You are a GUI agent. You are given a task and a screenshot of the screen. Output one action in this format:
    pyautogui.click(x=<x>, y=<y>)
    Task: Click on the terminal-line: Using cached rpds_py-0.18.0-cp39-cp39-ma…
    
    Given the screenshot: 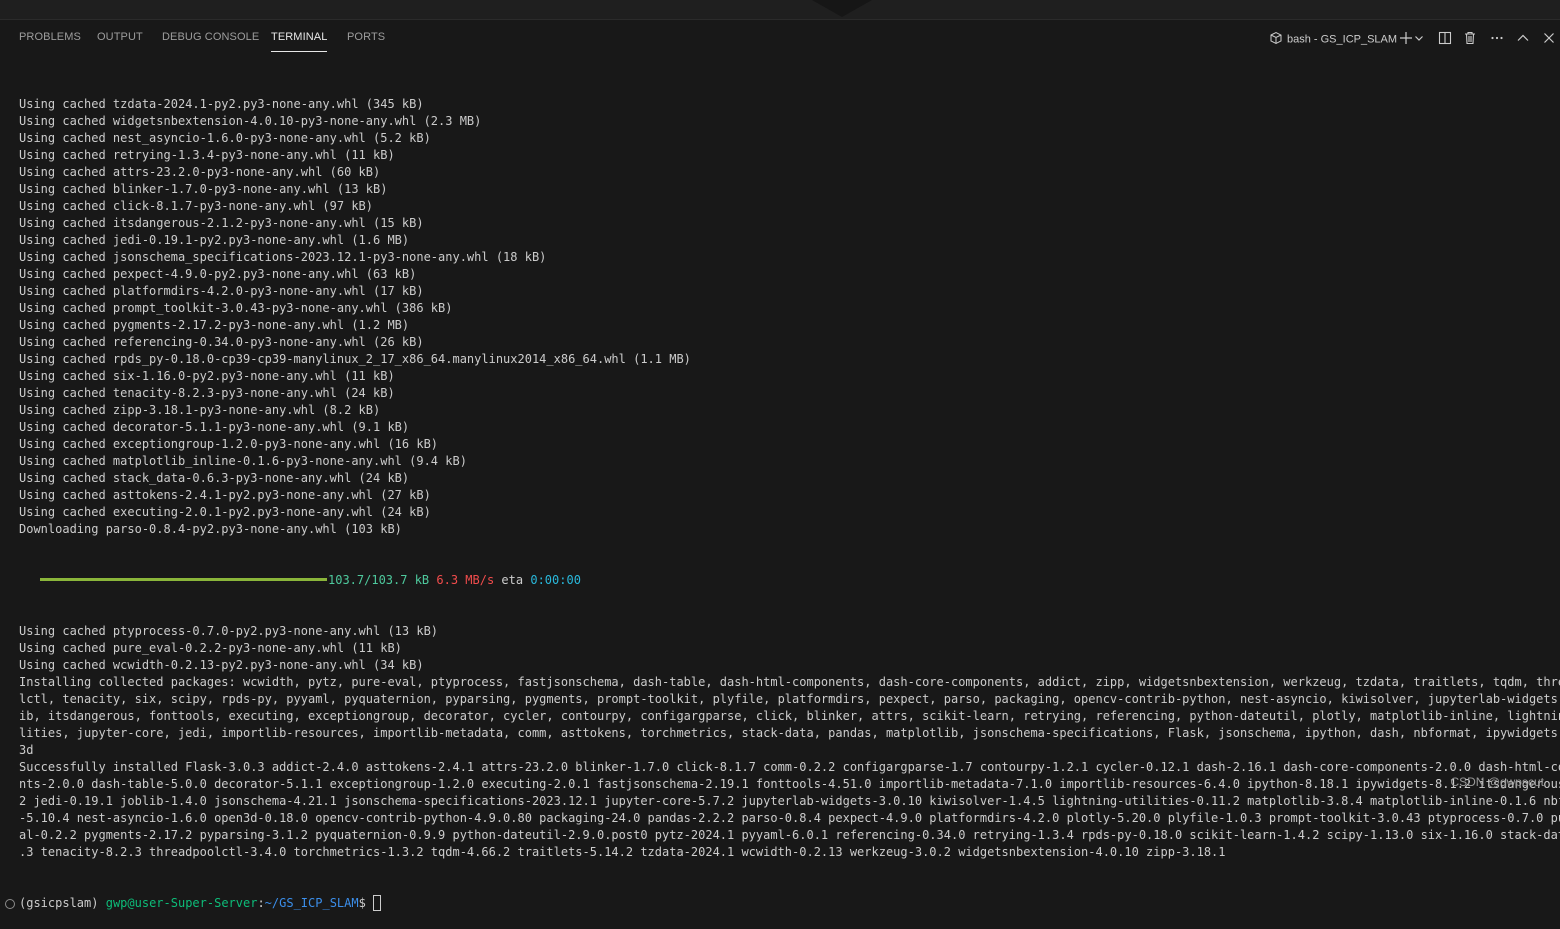 What is the action you would take?
    pyautogui.click(x=355, y=359)
    